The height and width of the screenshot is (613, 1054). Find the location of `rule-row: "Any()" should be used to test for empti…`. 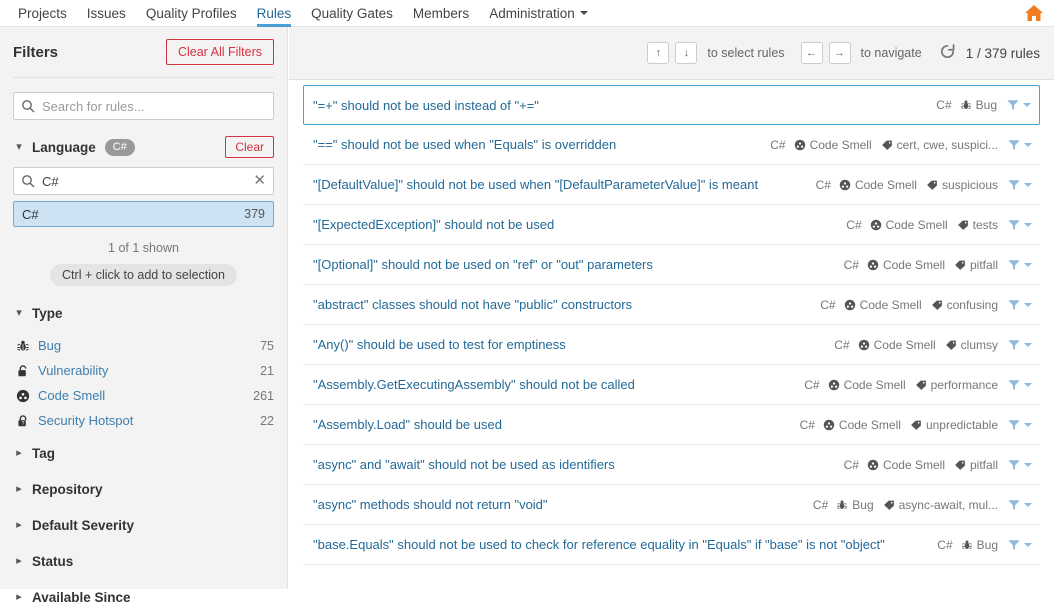

rule-row: "Any()" should be used to test for empti… is located at coordinates (671, 345).